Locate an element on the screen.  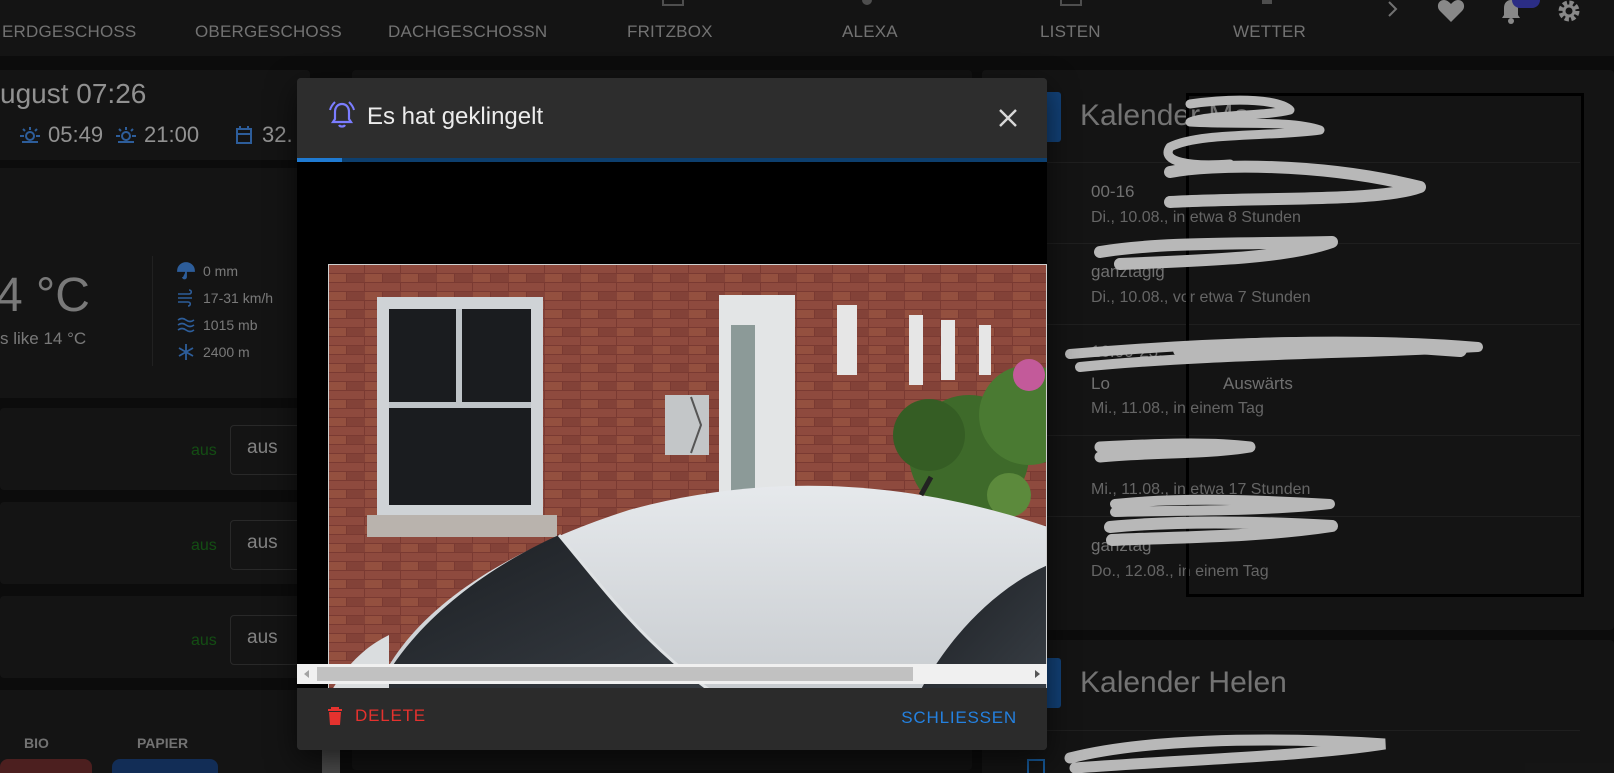
scroll-right-icon is located at coordinates (1037, 674).